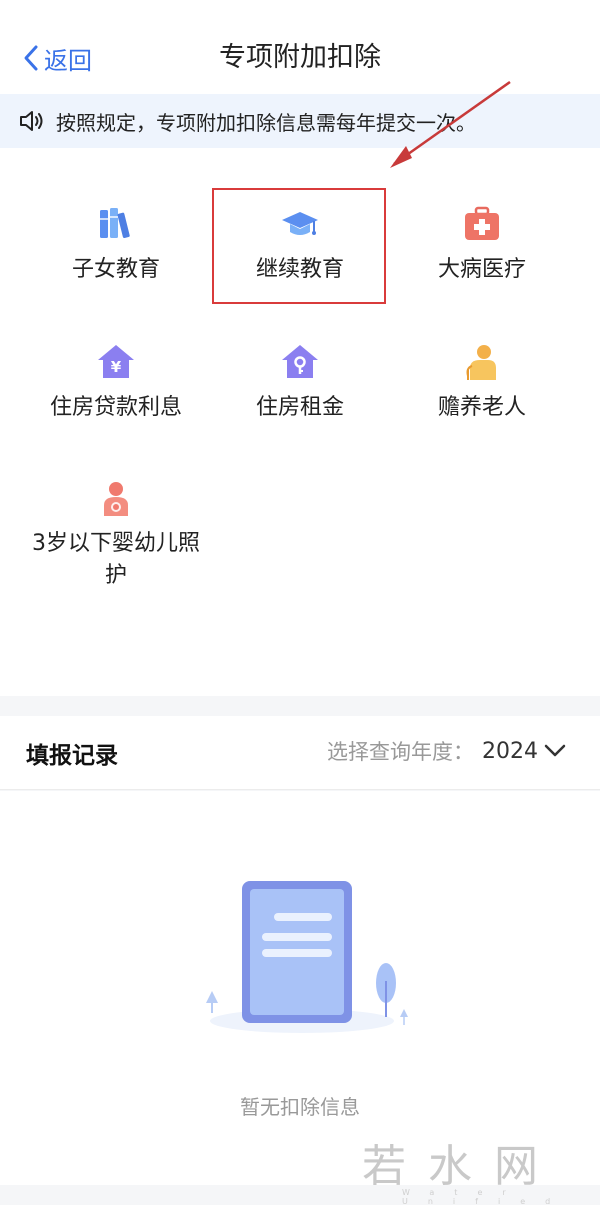 The width and height of the screenshot is (600, 1205). What do you see at coordinates (299, 407) in the screenshot?
I see `category-label: 住房租金` at bounding box center [299, 407].